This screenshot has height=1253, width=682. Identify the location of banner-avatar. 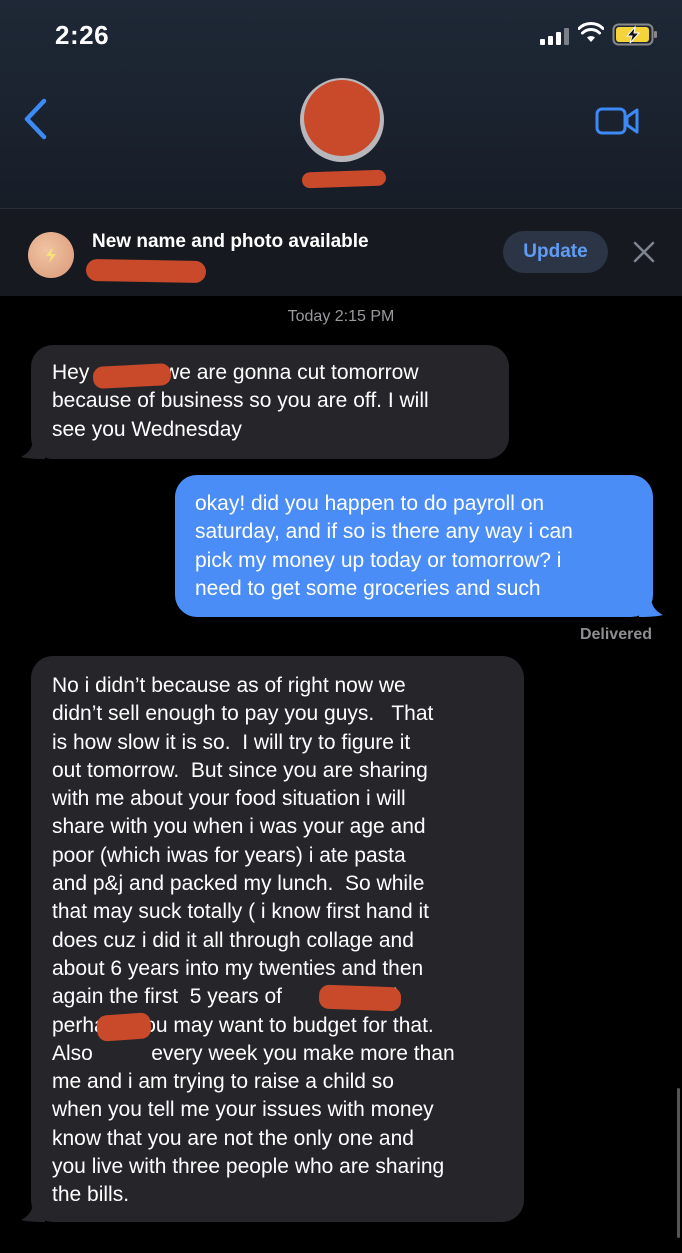
(51, 255).